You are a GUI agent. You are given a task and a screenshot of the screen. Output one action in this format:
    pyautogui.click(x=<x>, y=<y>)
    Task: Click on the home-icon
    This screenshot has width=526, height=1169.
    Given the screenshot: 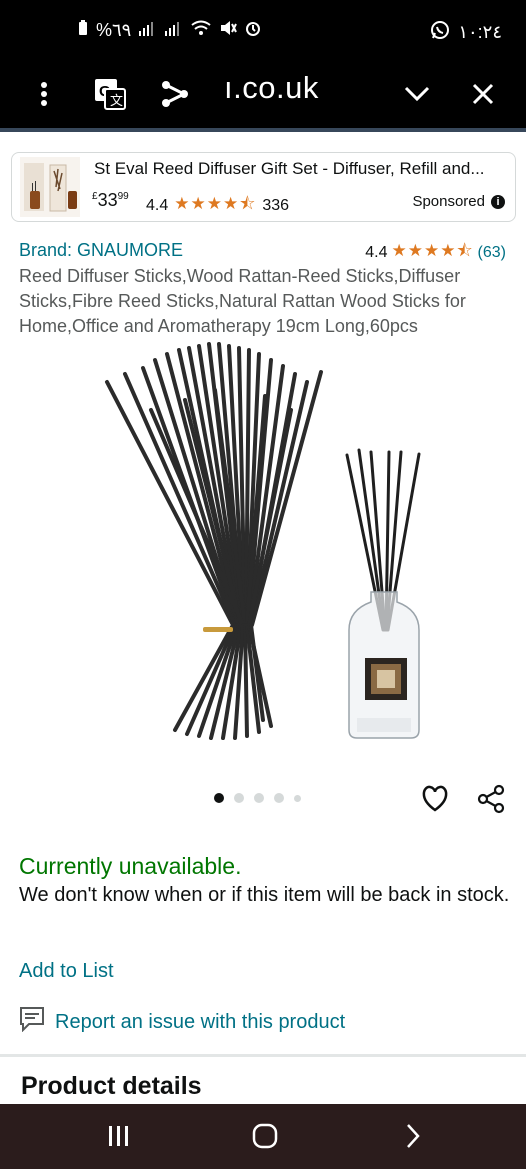 What is the action you would take?
    pyautogui.click(x=265, y=1136)
    